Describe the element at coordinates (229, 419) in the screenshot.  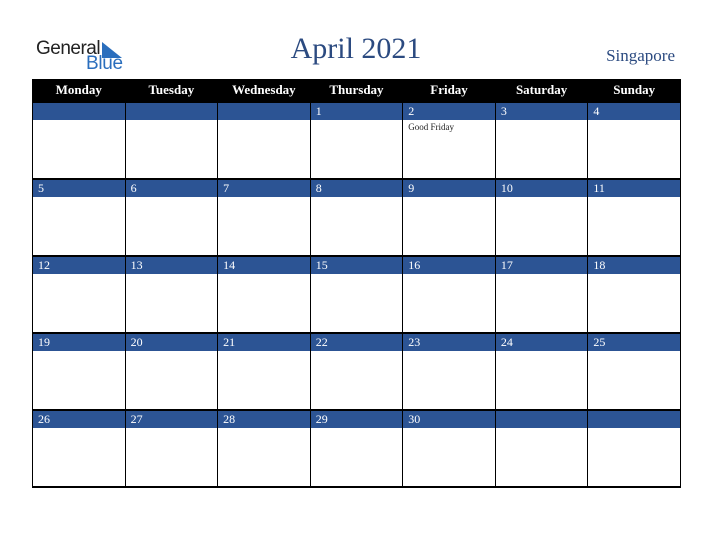
I see `day-number: 28` at that location.